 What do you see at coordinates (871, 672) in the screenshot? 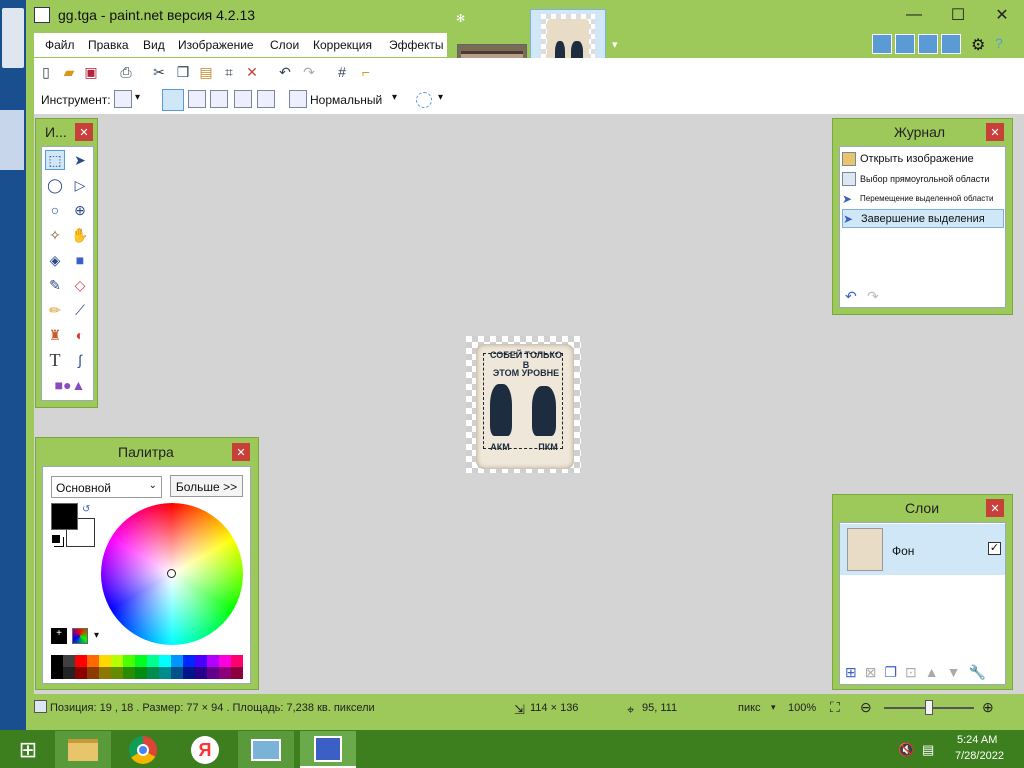
I see `delete-layer-icon: ⊠` at bounding box center [871, 672].